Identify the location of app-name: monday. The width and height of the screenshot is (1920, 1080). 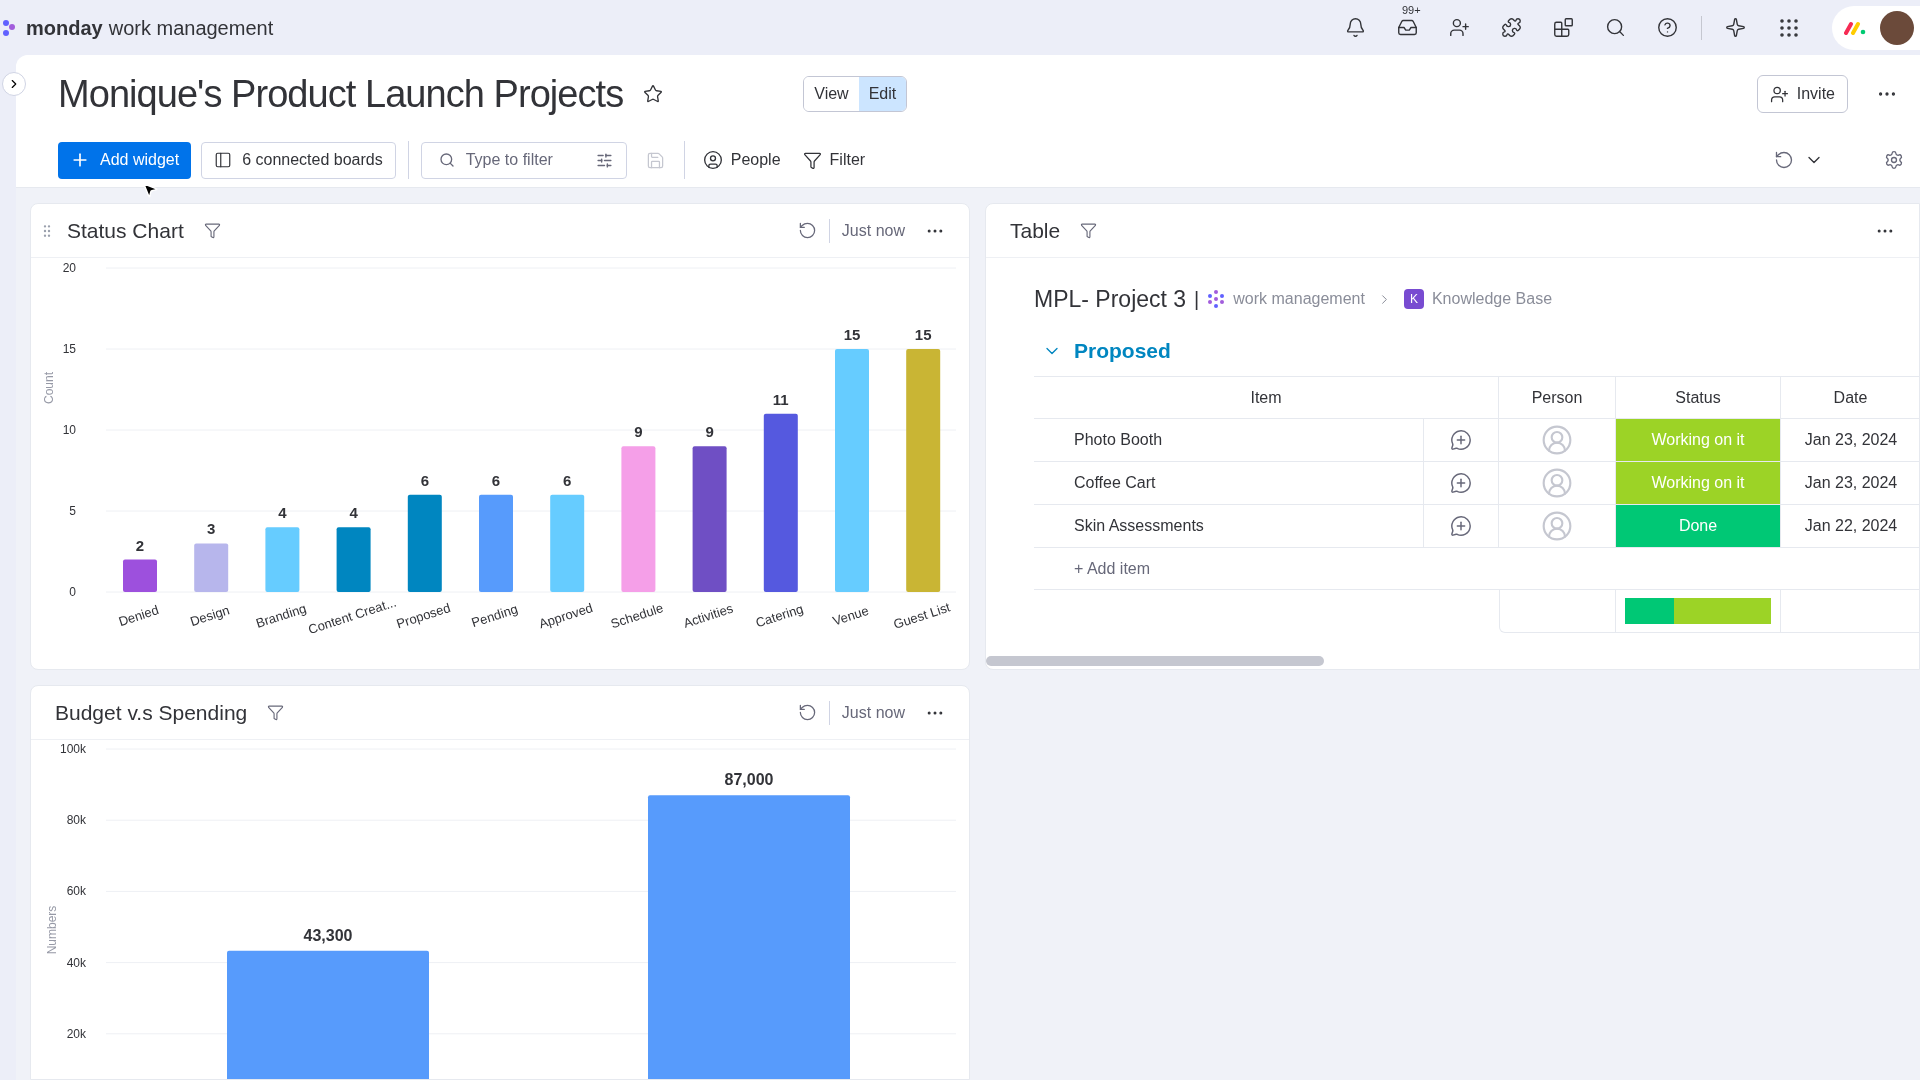
(64, 28).